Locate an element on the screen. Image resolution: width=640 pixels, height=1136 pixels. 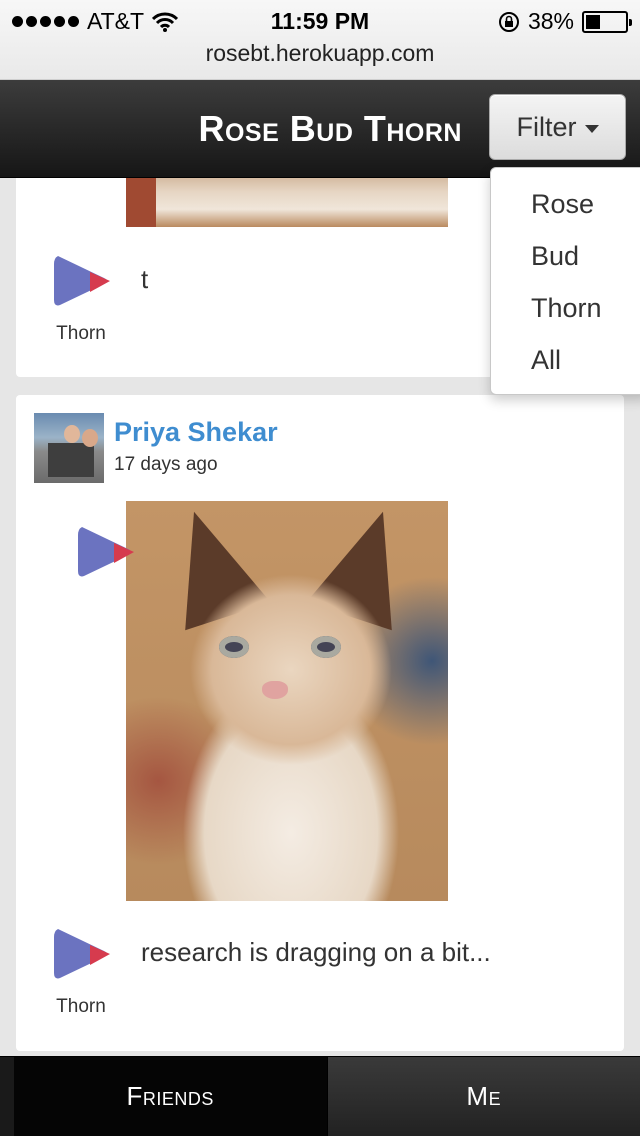
filter-button-label: Filter is located at coordinates (546, 126).